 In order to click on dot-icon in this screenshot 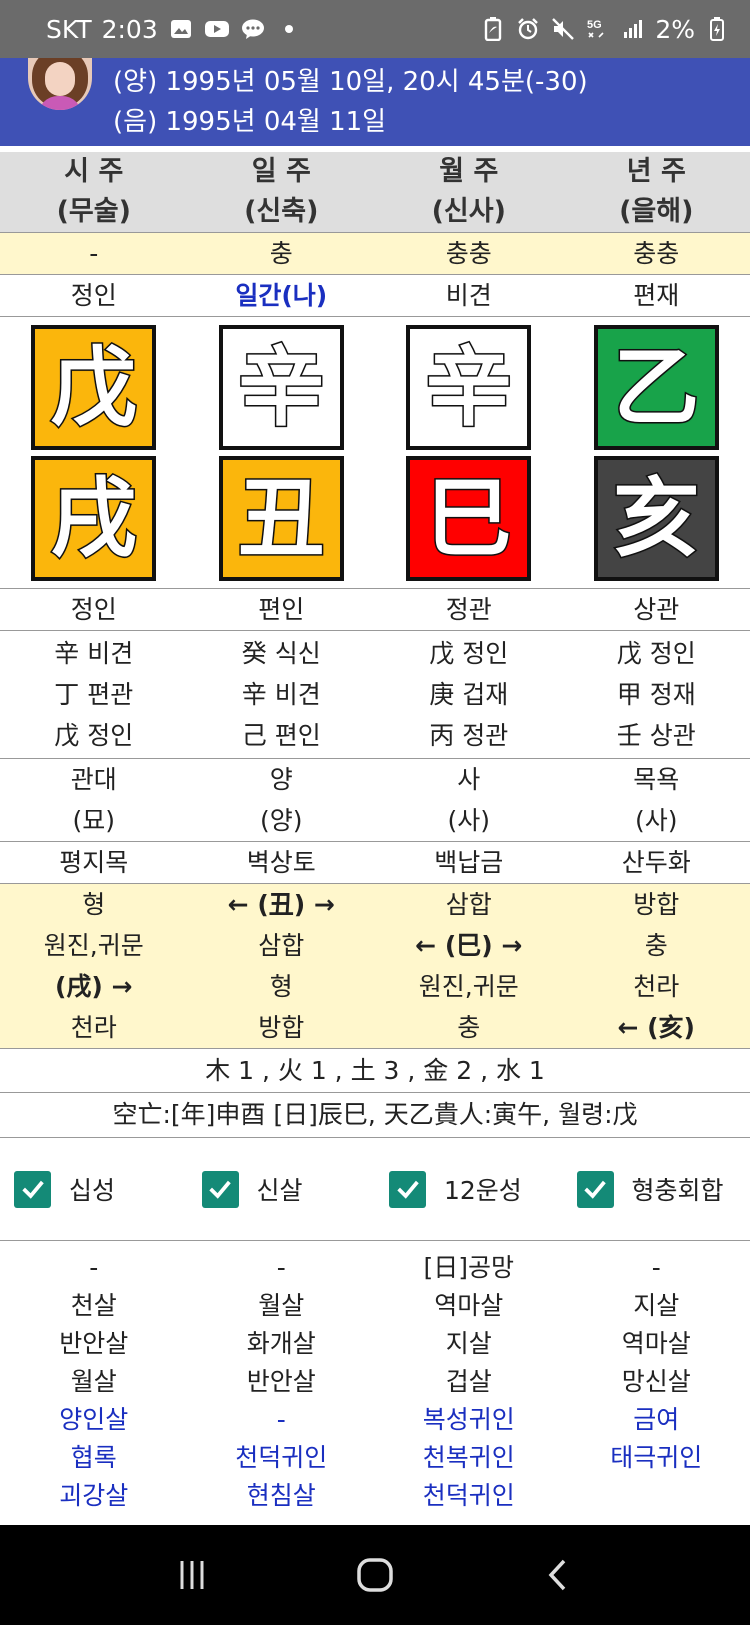, I will do `click(289, 29)`.